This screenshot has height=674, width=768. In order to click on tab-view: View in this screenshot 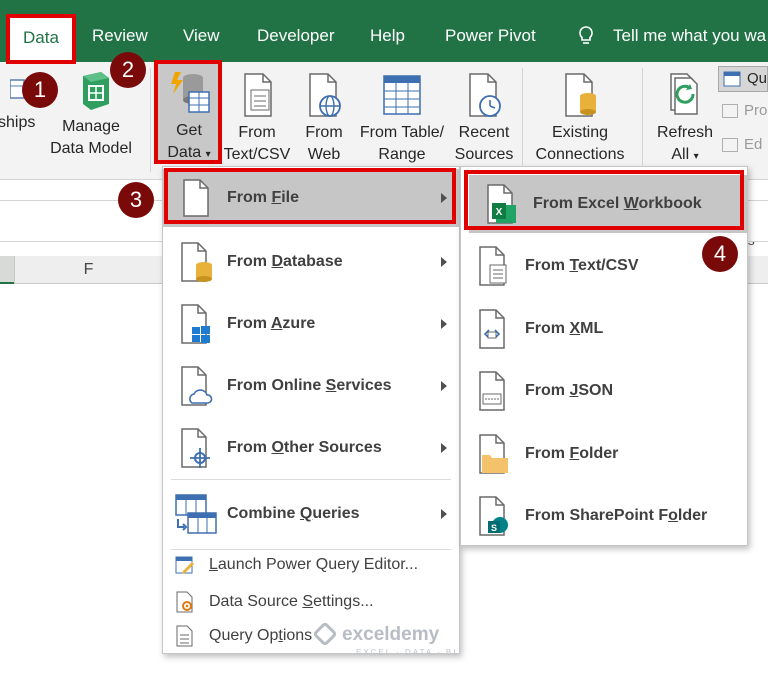, I will do `click(201, 36)`.